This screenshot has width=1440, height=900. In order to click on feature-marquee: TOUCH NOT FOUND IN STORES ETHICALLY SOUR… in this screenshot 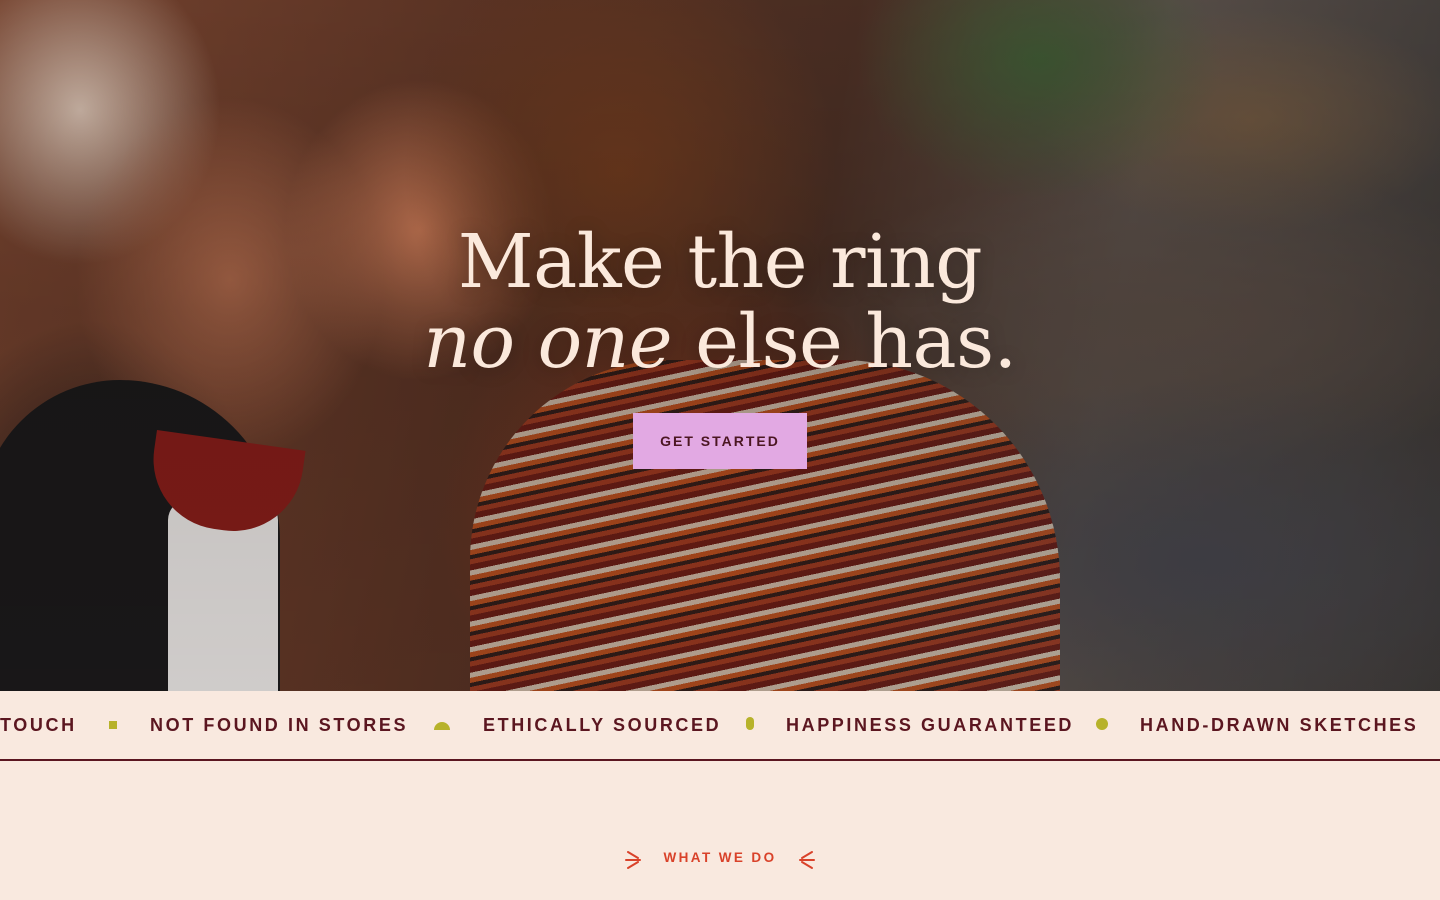, I will do `click(720, 726)`.